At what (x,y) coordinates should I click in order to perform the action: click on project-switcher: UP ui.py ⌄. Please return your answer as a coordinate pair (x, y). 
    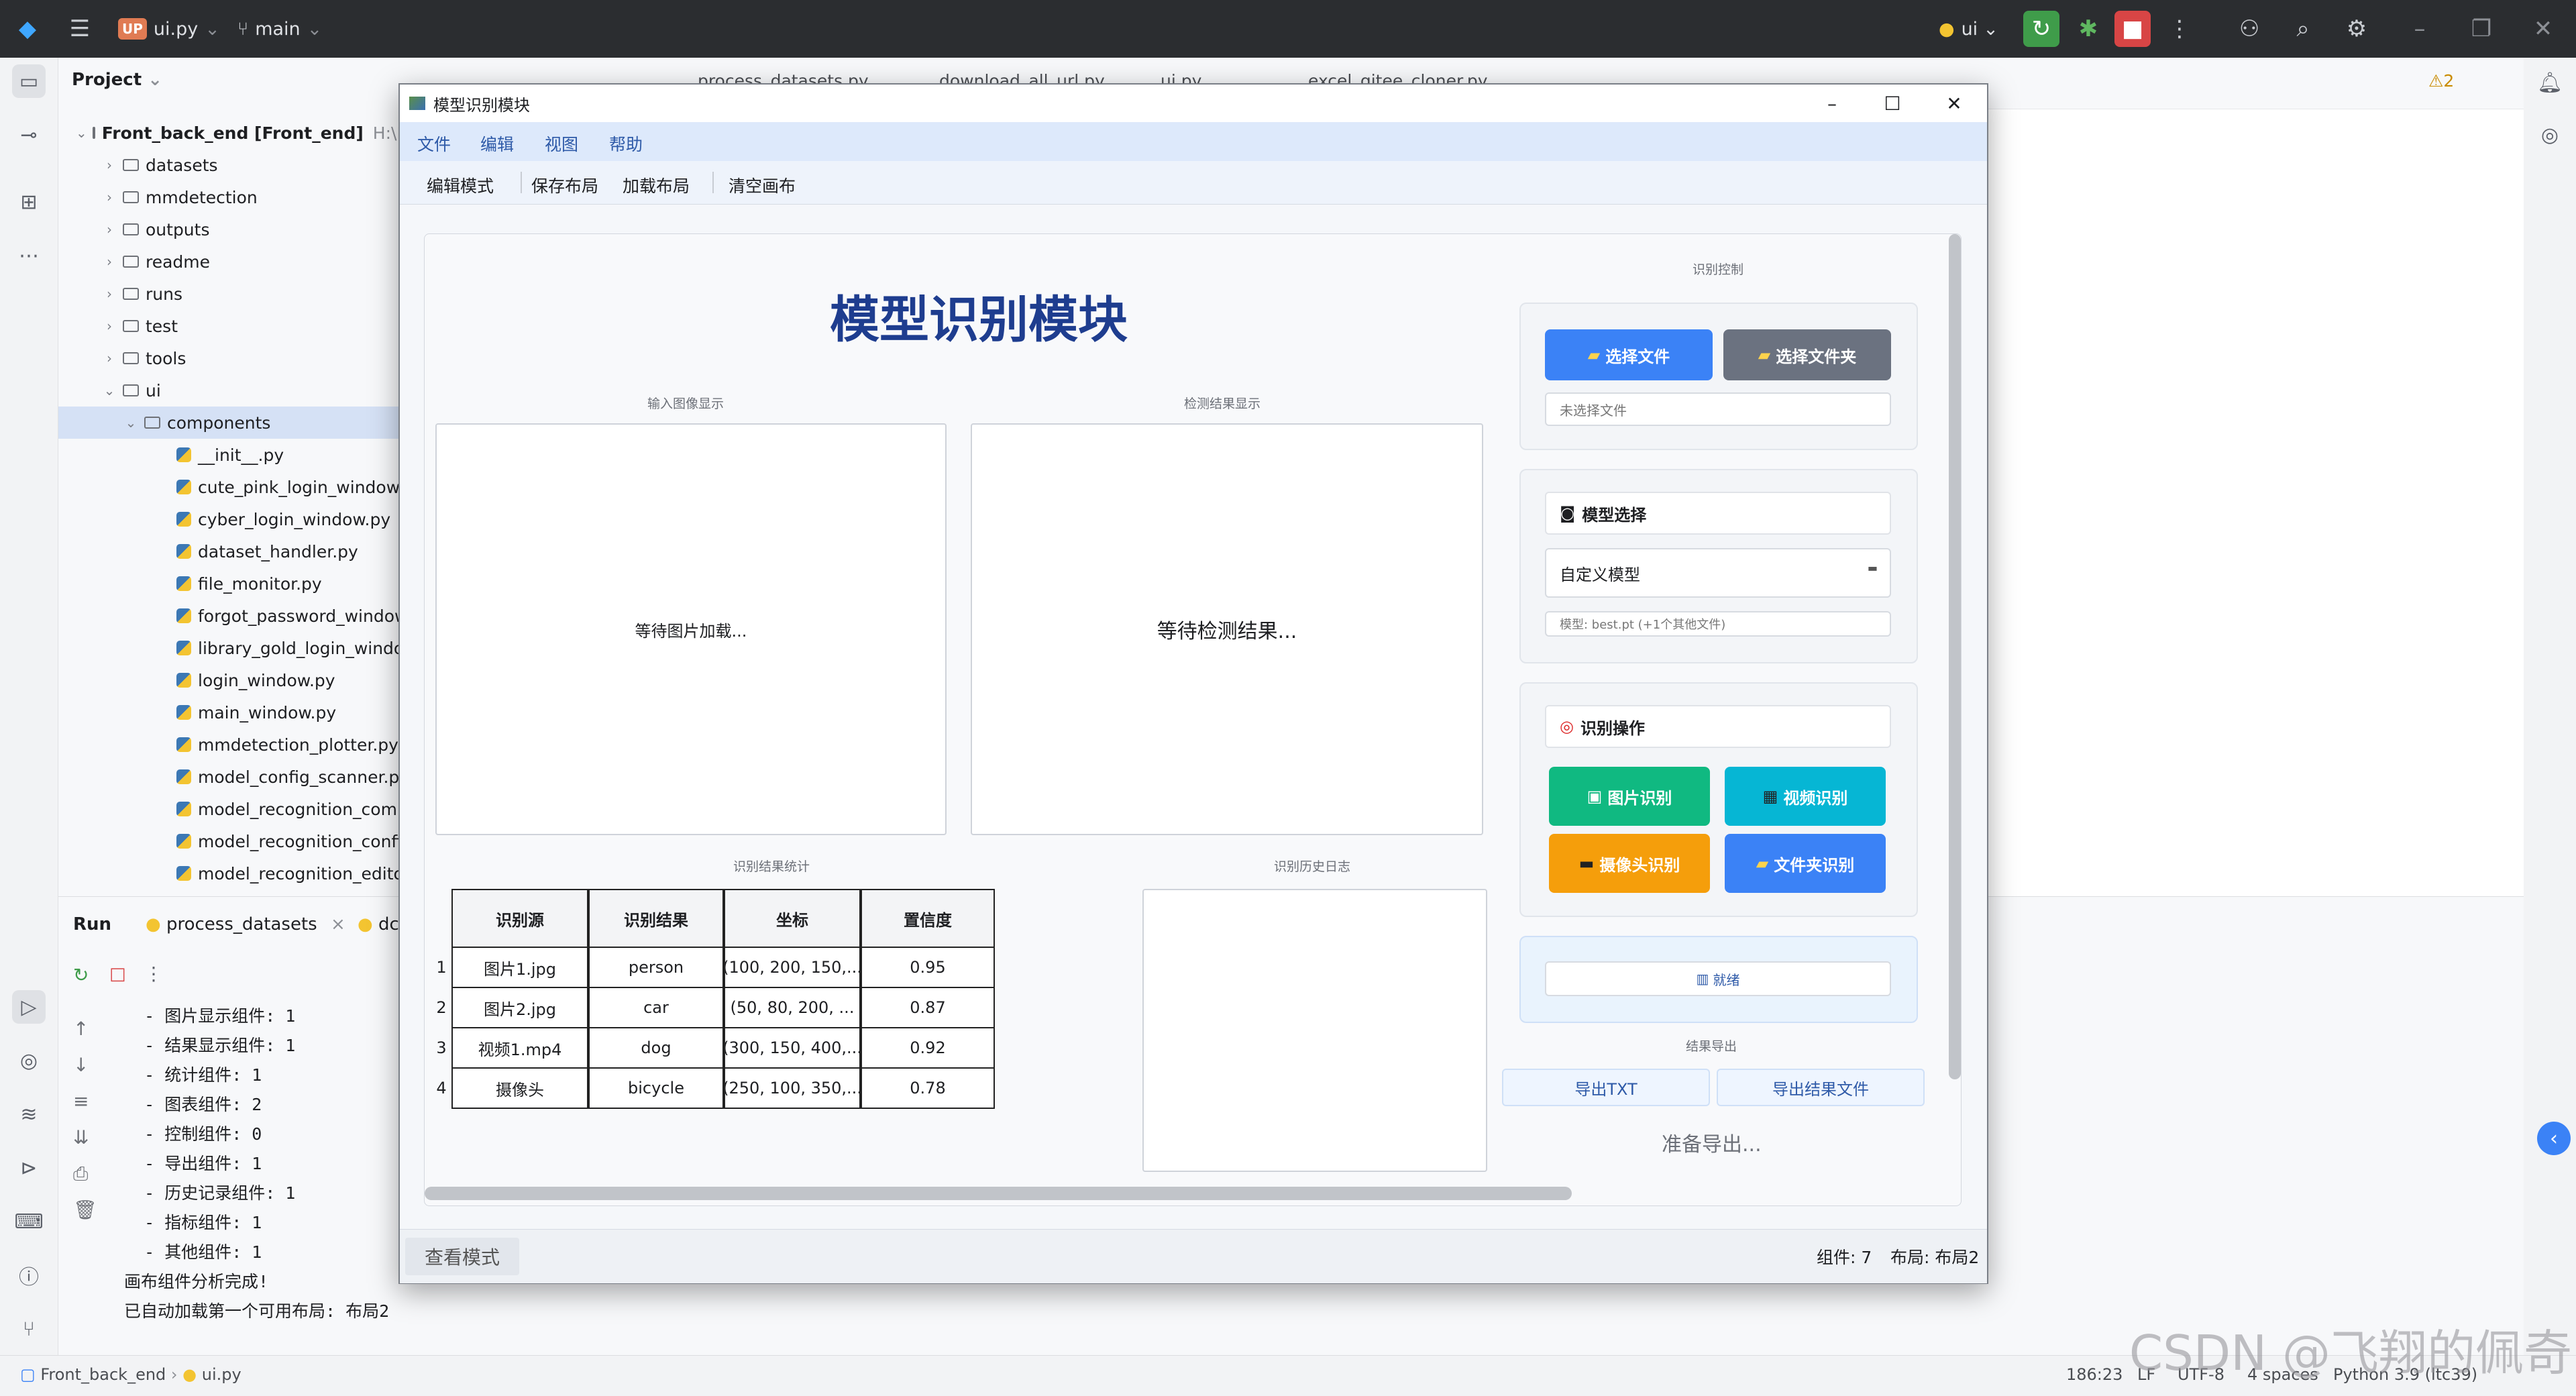
    Looking at the image, I should click on (169, 29).